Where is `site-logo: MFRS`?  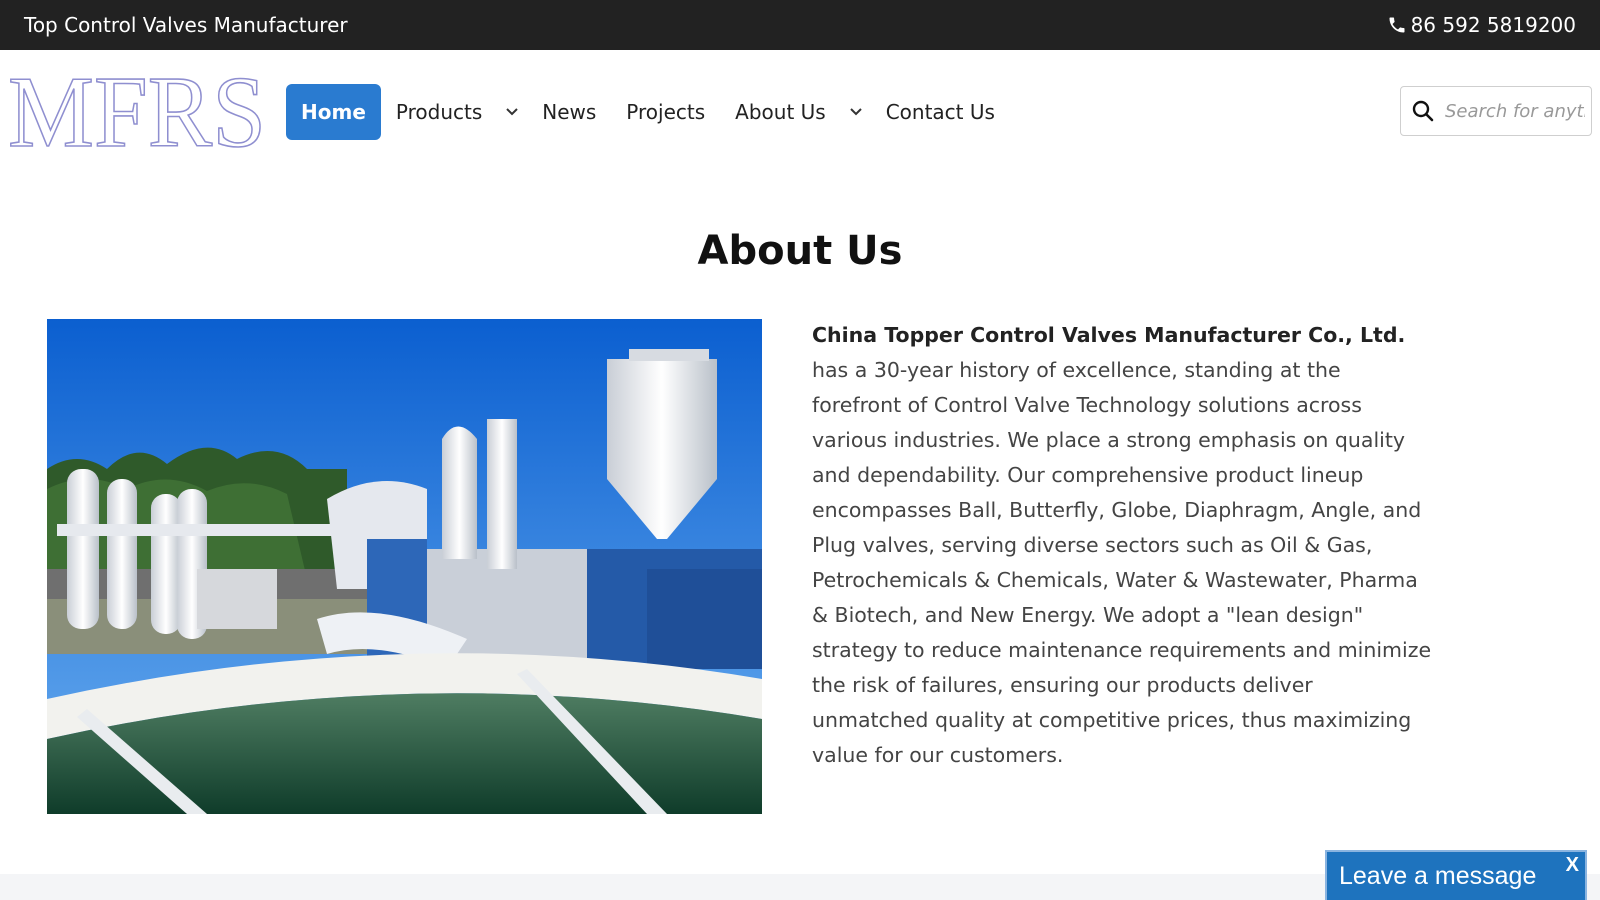
site-logo: MFRS is located at coordinates (139, 109).